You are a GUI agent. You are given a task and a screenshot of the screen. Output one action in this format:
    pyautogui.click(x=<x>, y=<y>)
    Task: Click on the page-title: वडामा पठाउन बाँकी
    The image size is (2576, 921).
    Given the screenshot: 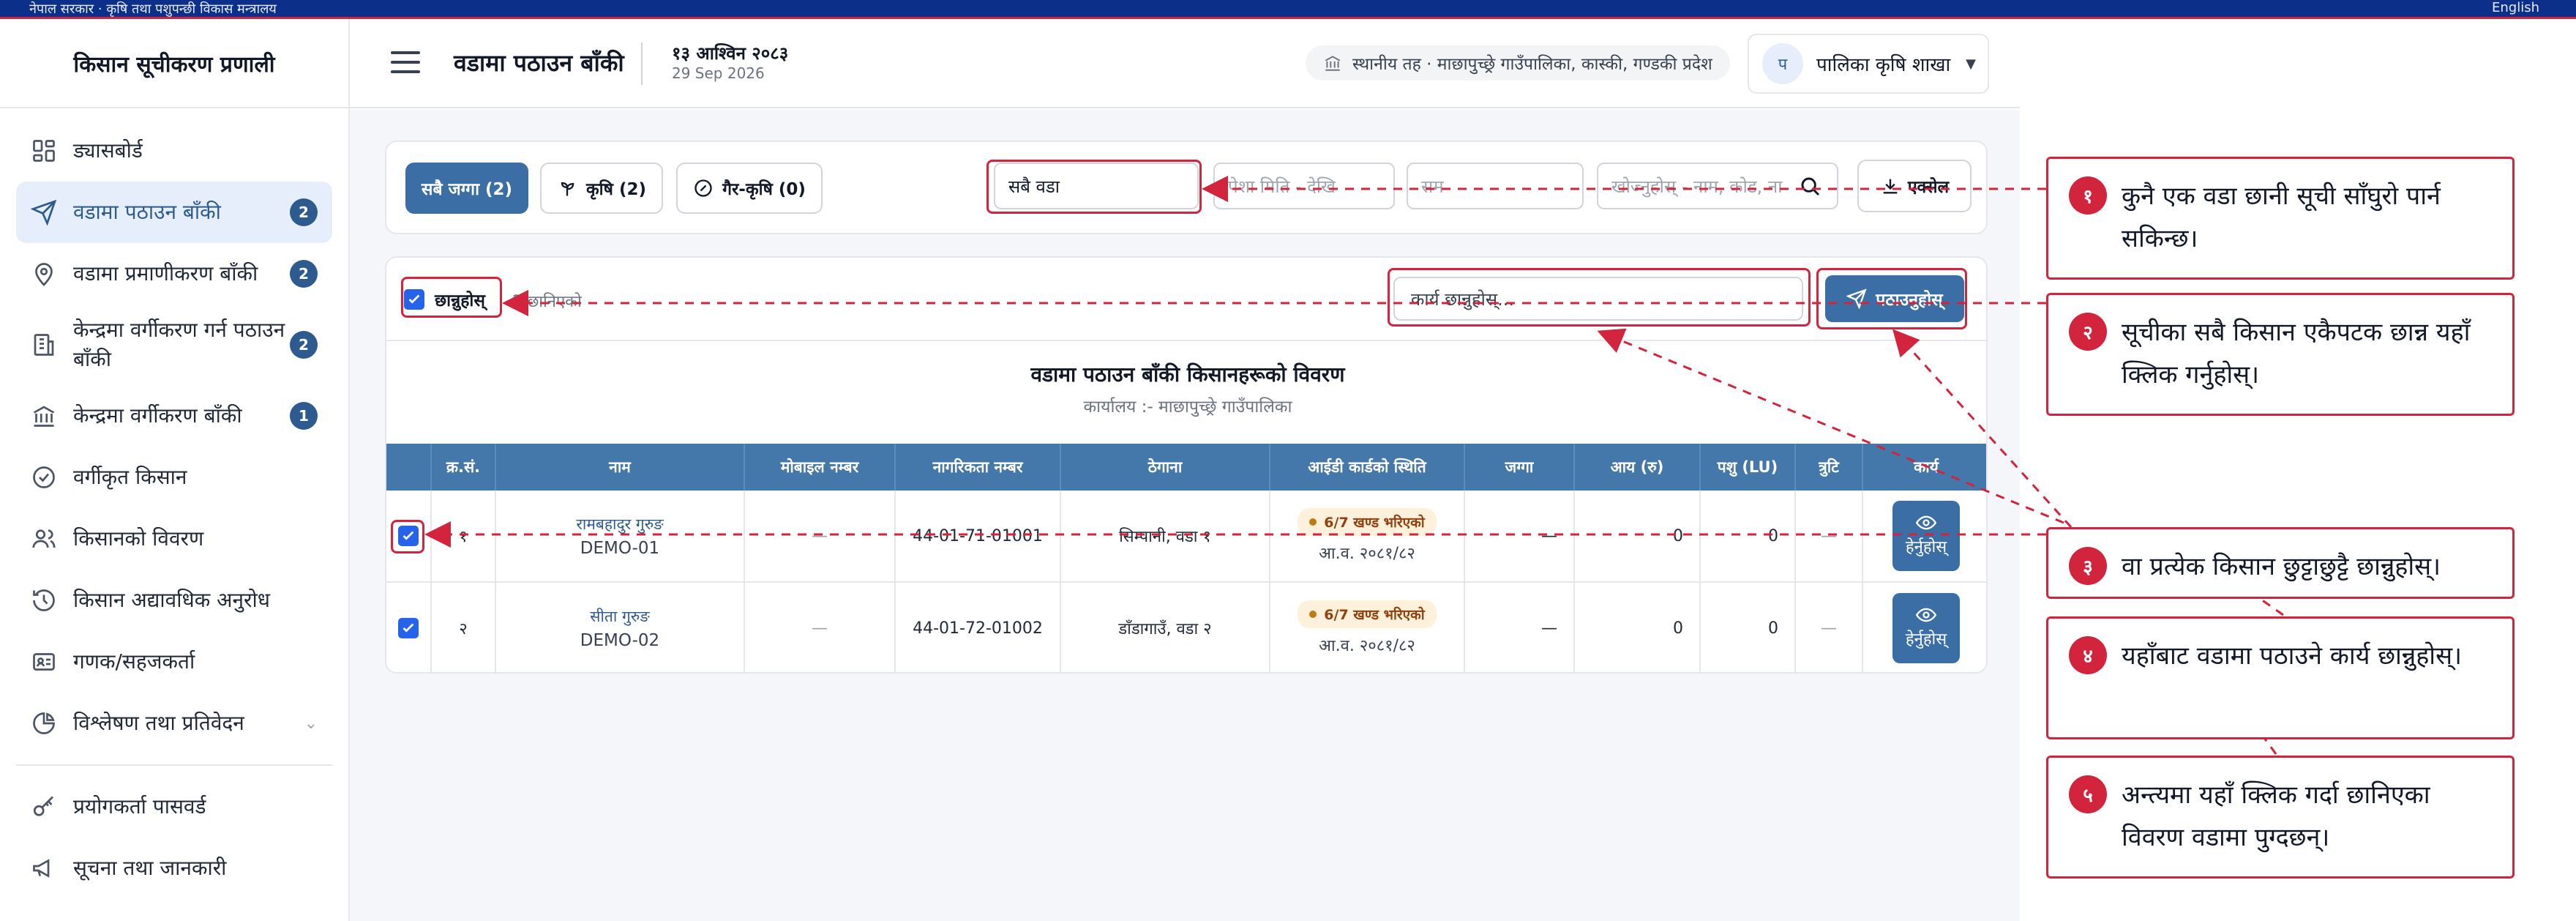 What is the action you would take?
    pyautogui.click(x=539, y=63)
    